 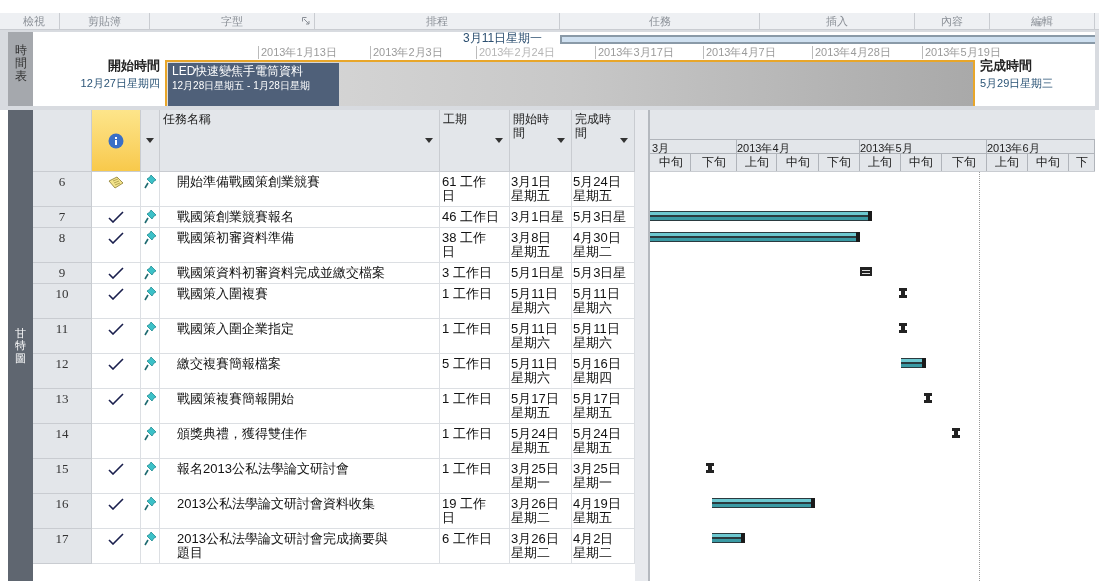 What do you see at coordinates (242, 434) in the screenshot?
I see `task-name: 頒獎典禮，獲得雙佳作` at bounding box center [242, 434].